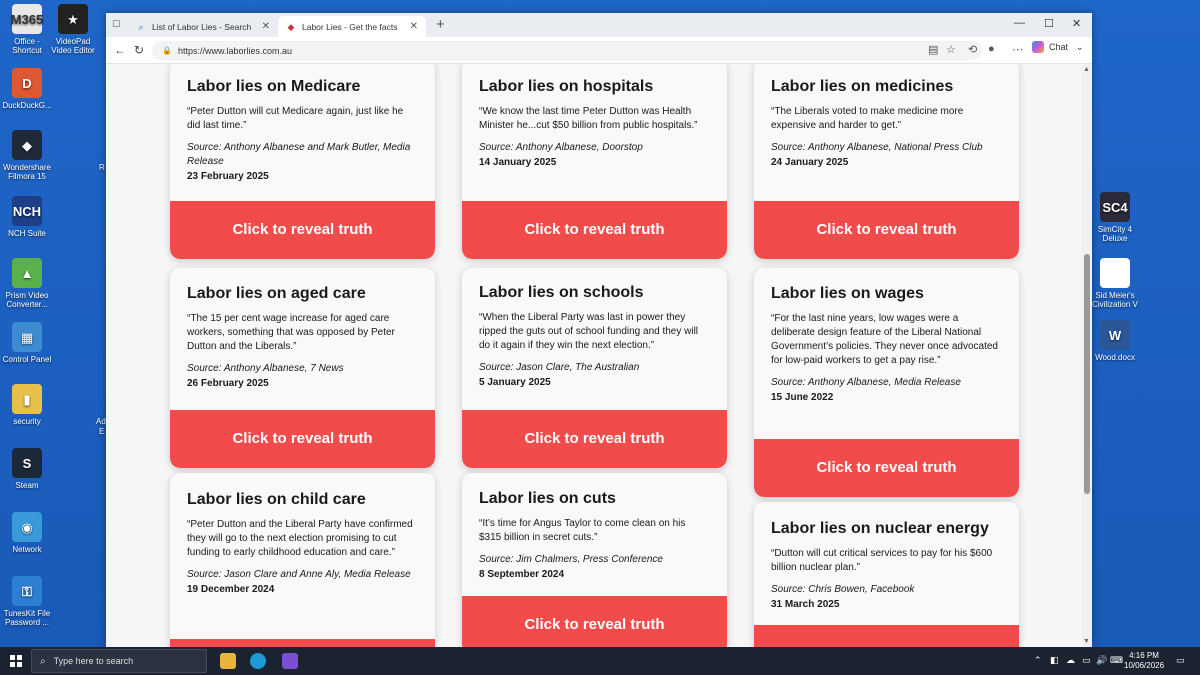 The image size is (1200, 675). What do you see at coordinates (27, 19) in the screenshot?
I see `app-icon: M365` at bounding box center [27, 19].